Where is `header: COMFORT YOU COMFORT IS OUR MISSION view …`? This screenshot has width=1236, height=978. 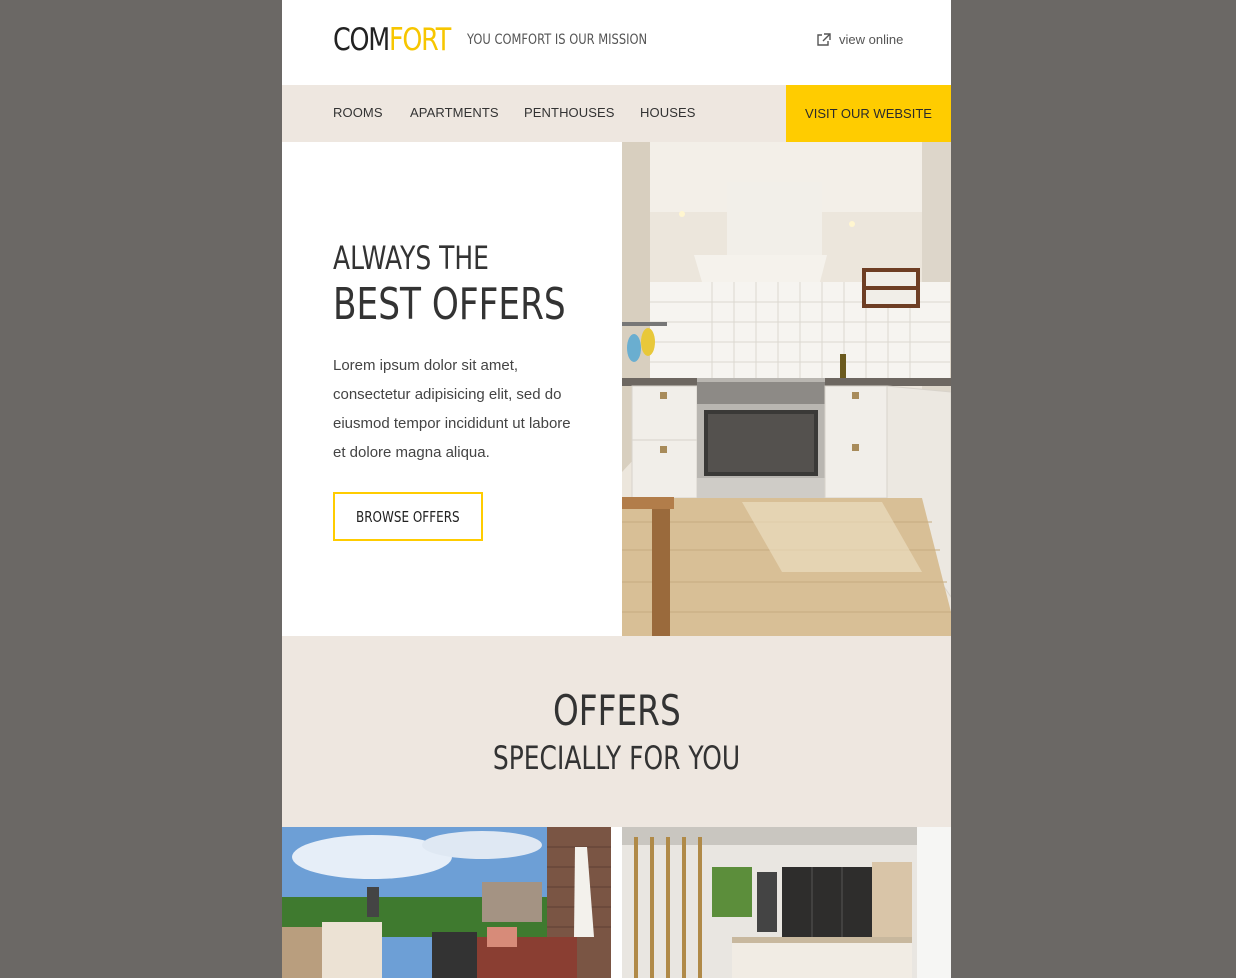
header: COMFORT YOU COMFORT IS OUR MISSION view … is located at coordinates (616, 42).